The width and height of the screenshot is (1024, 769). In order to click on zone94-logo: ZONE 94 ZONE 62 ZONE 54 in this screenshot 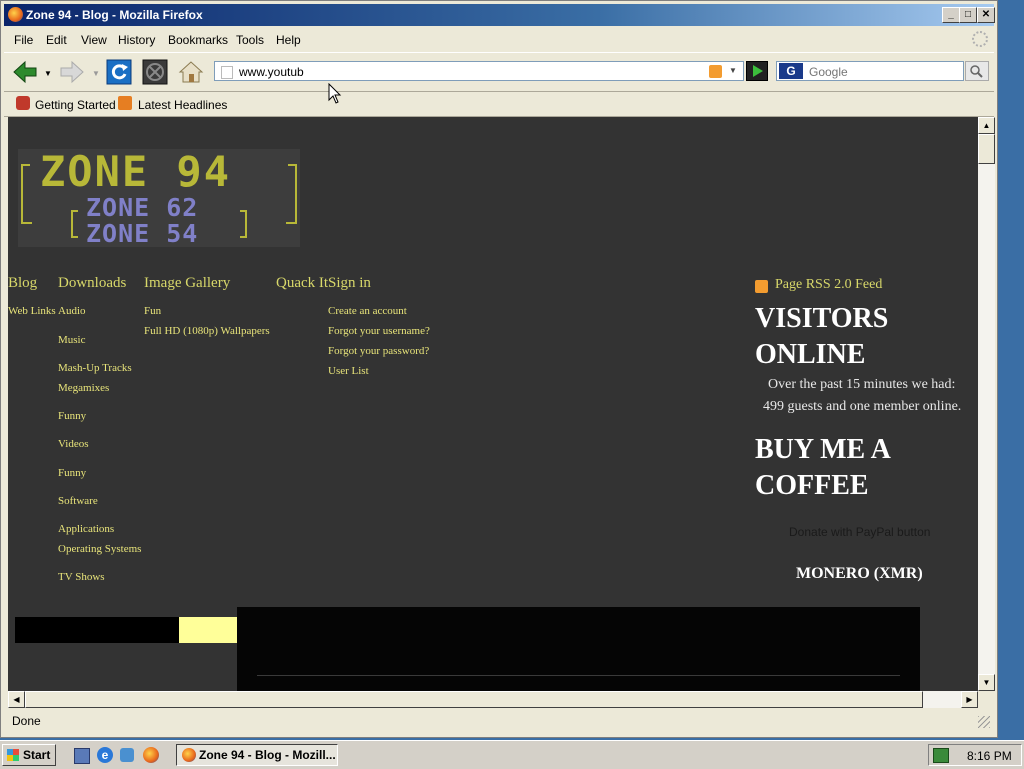, I will do `click(159, 197)`.